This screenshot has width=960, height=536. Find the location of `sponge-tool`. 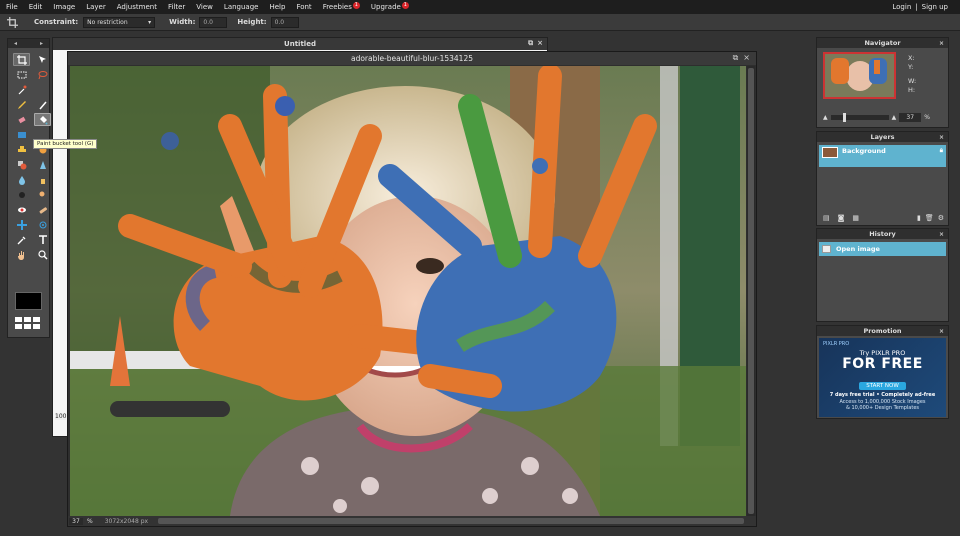

sponge-tool is located at coordinates (21, 194).